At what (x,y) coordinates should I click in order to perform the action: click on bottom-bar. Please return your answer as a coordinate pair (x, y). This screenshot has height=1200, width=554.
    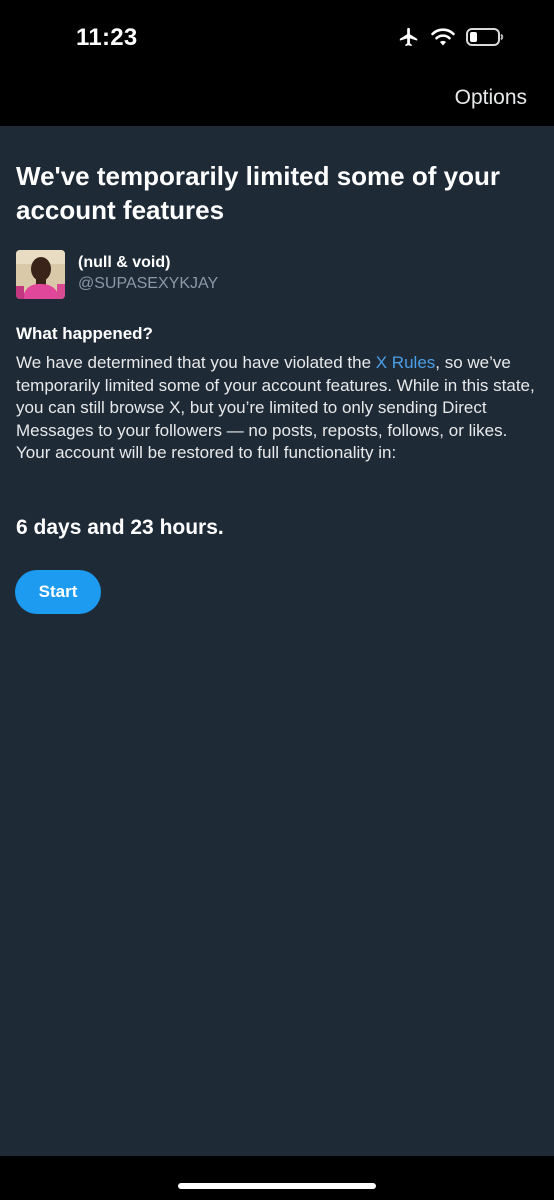
    Looking at the image, I should click on (277, 1178).